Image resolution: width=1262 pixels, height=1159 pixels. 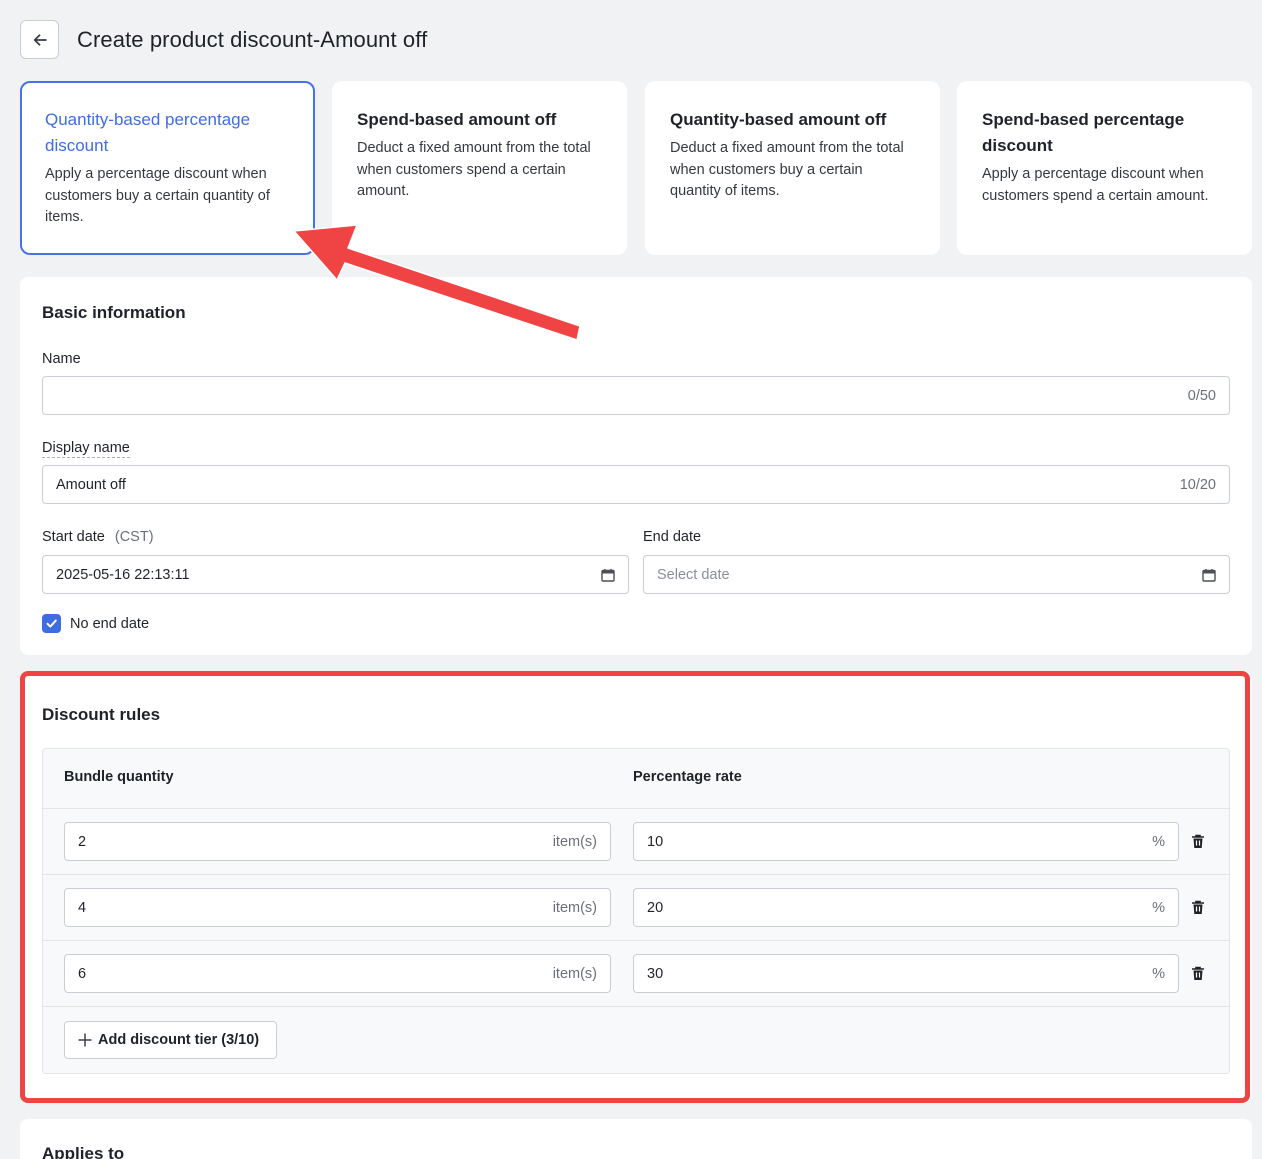 I want to click on display-name-value: Amount off, so click(x=91, y=484).